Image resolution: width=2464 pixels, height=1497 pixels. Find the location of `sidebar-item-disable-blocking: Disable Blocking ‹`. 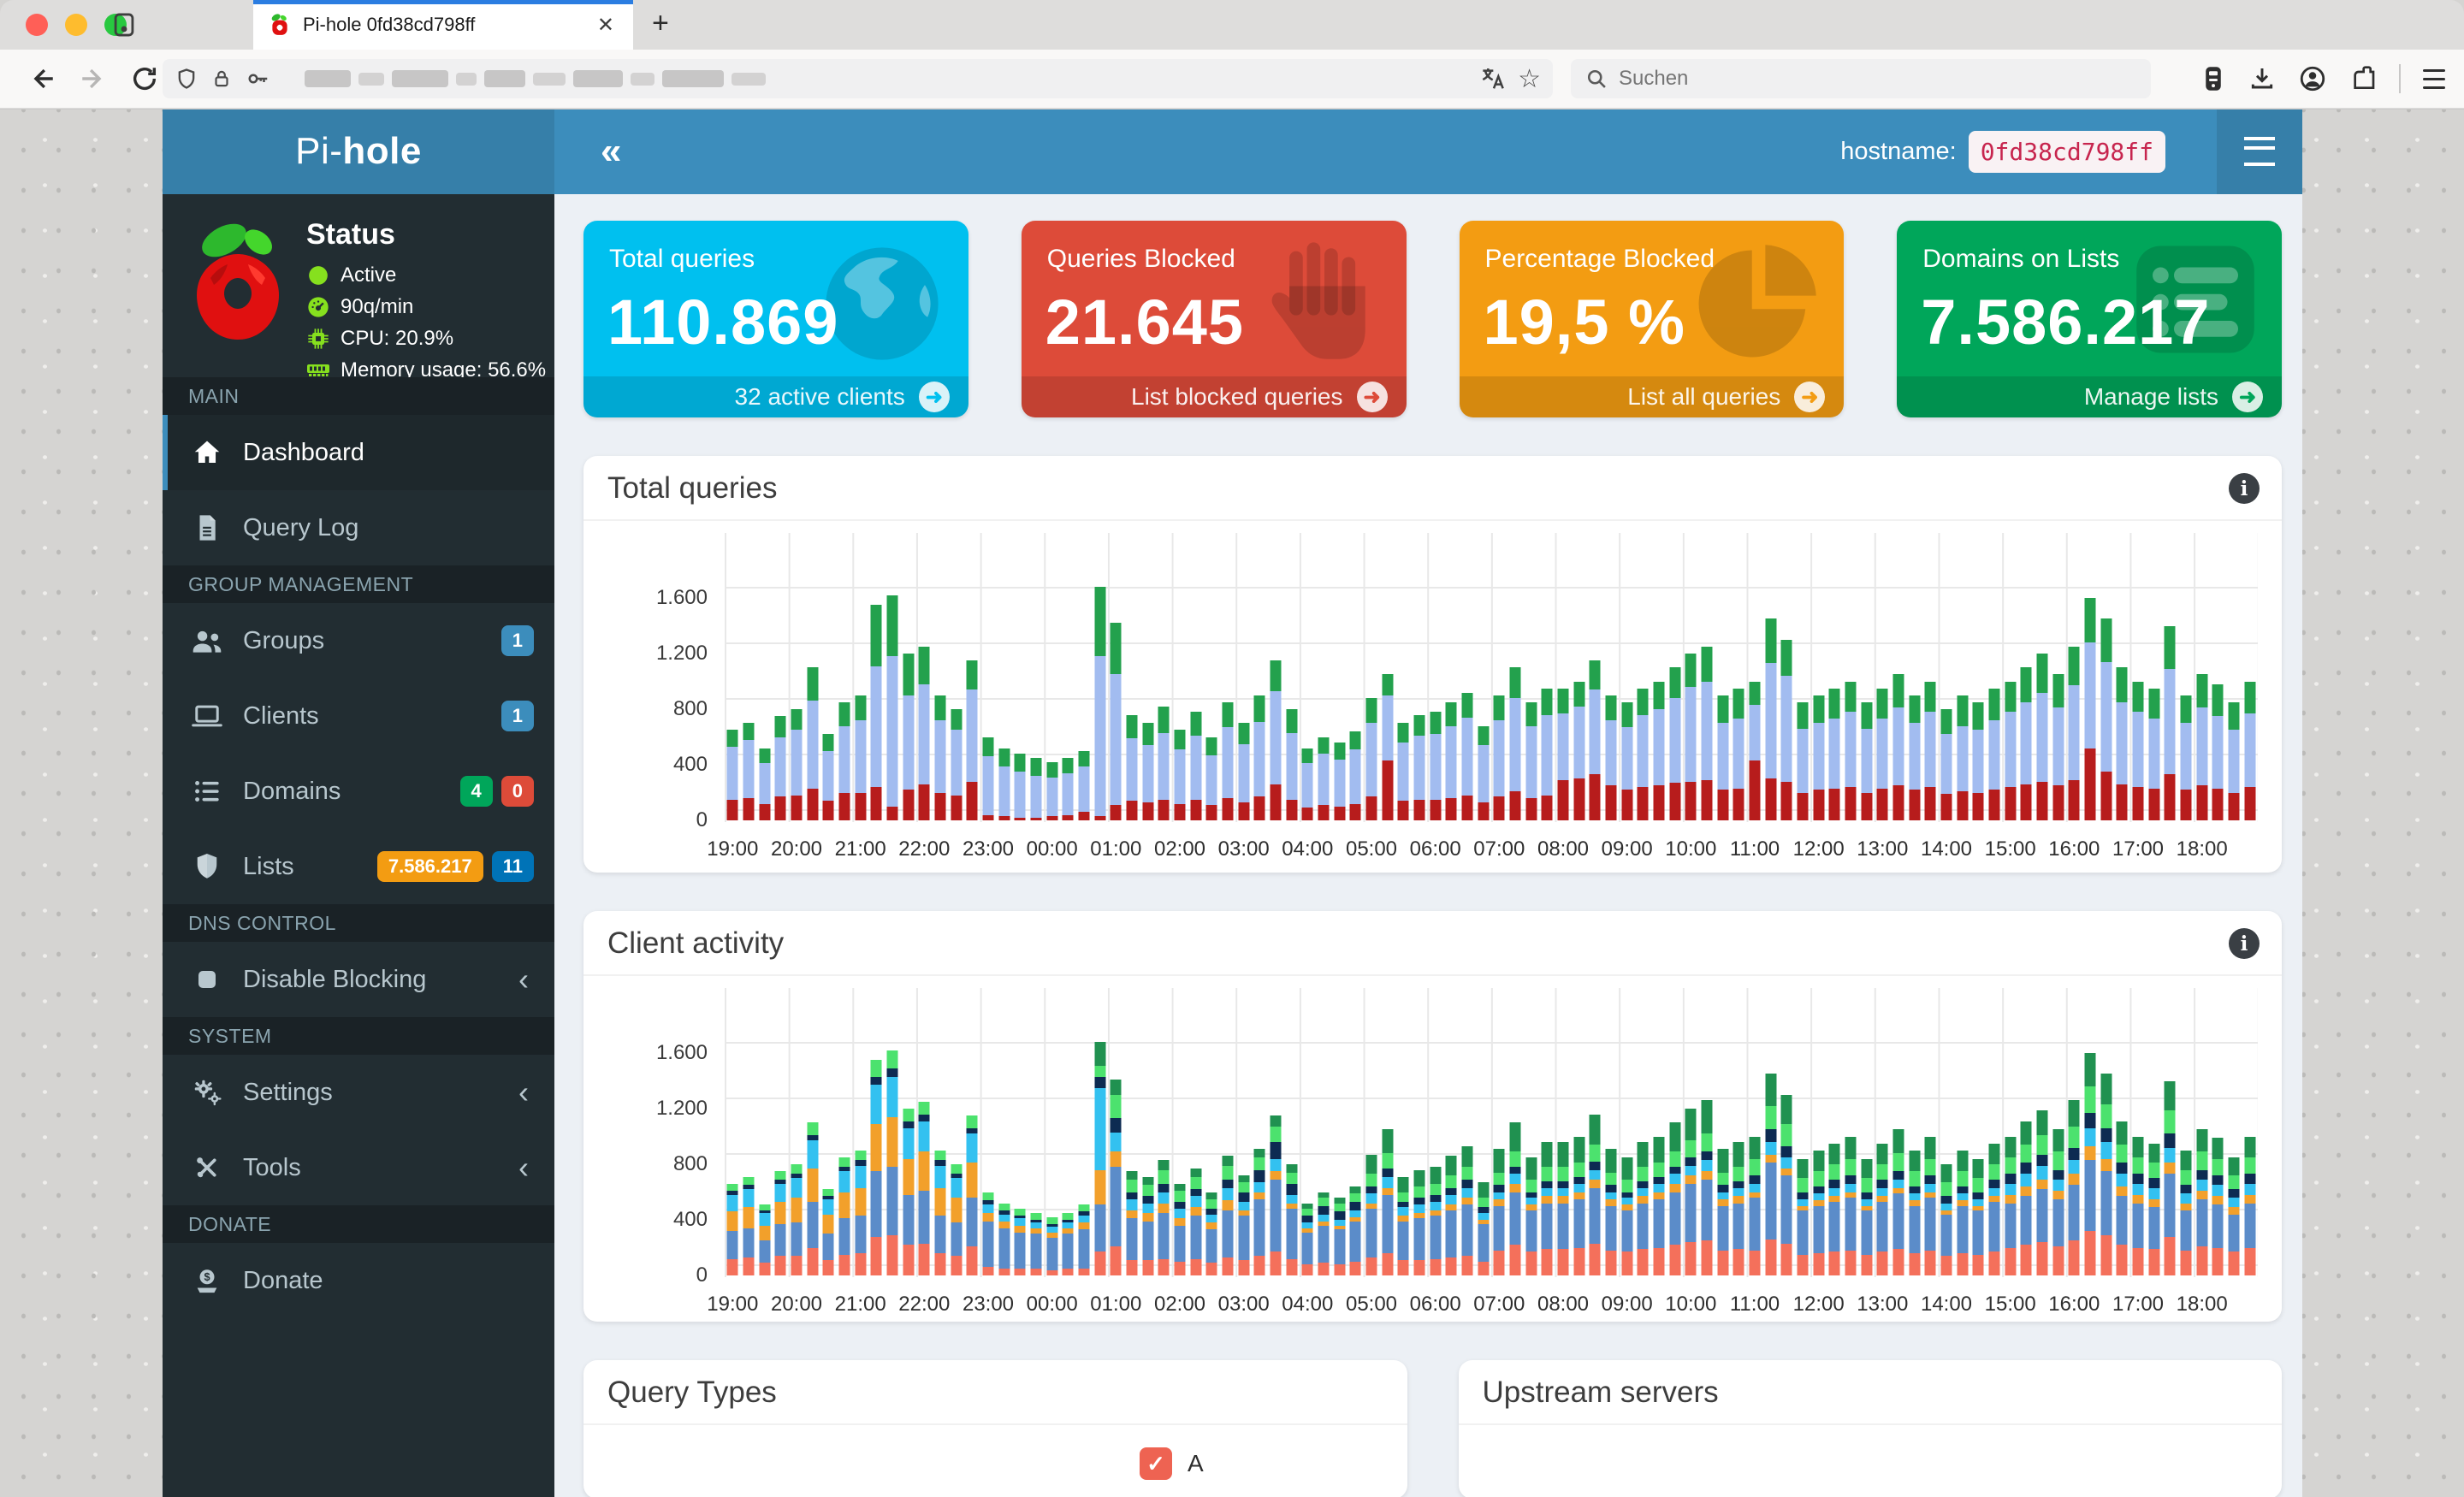

sidebar-item-disable-blocking: Disable Blocking ‹ is located at coordinates (358, 980).